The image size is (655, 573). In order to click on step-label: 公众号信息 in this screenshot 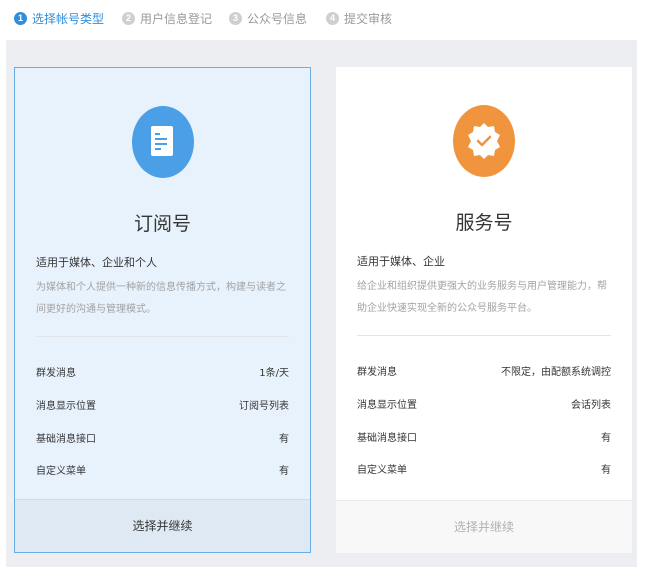, I will do `click(277, 19)`.